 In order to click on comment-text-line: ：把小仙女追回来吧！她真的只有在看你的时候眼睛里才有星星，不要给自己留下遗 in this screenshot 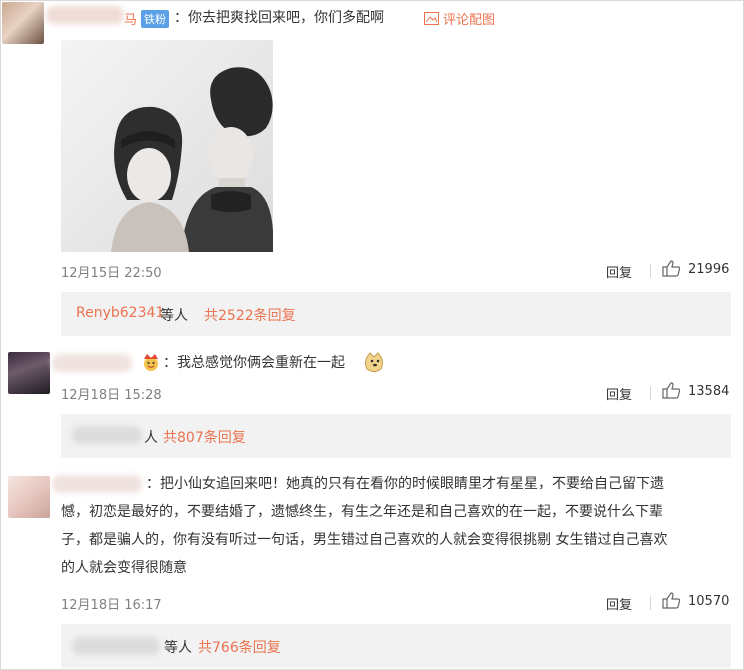, I will do `click(405, 484)`.